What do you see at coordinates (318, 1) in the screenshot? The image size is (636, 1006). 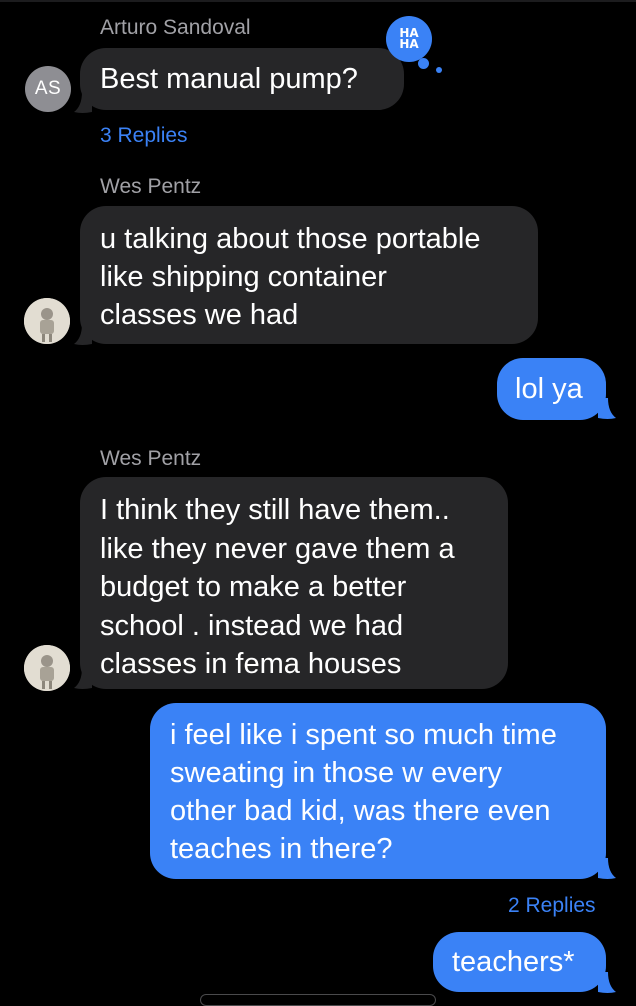 I see `top-divider` at bounding box center [318, 1].